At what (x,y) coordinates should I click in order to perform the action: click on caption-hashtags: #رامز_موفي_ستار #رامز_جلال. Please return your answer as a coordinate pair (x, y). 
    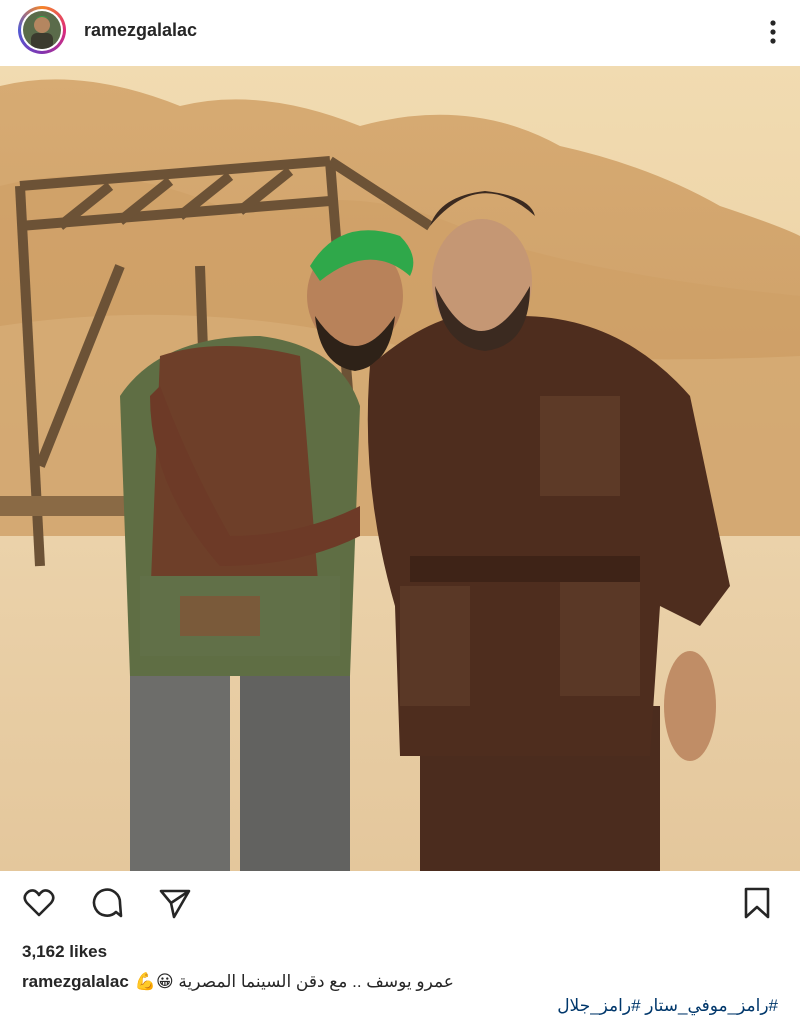
    Looking at the image, I should click on (667, 1006).